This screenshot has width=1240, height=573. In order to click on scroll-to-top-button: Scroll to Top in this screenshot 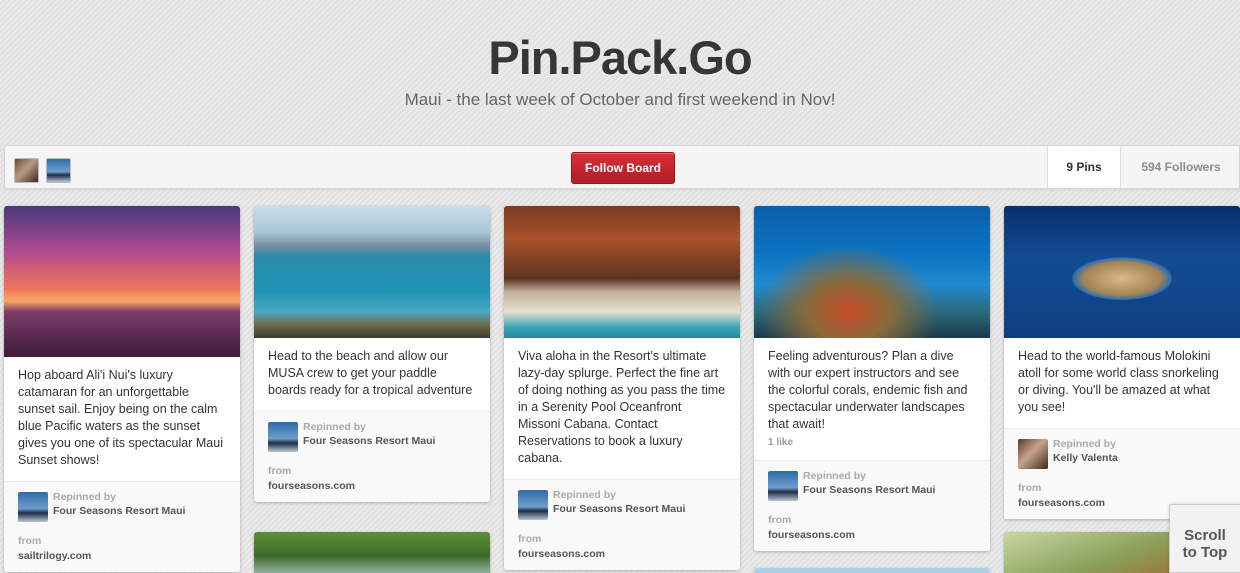, I will do `click(1204, 538)`.